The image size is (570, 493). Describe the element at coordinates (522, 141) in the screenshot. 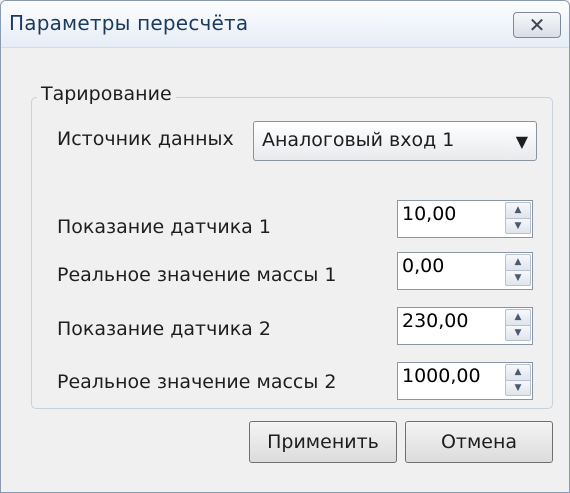

I see `chevron-down-icon: ▼` at that location.